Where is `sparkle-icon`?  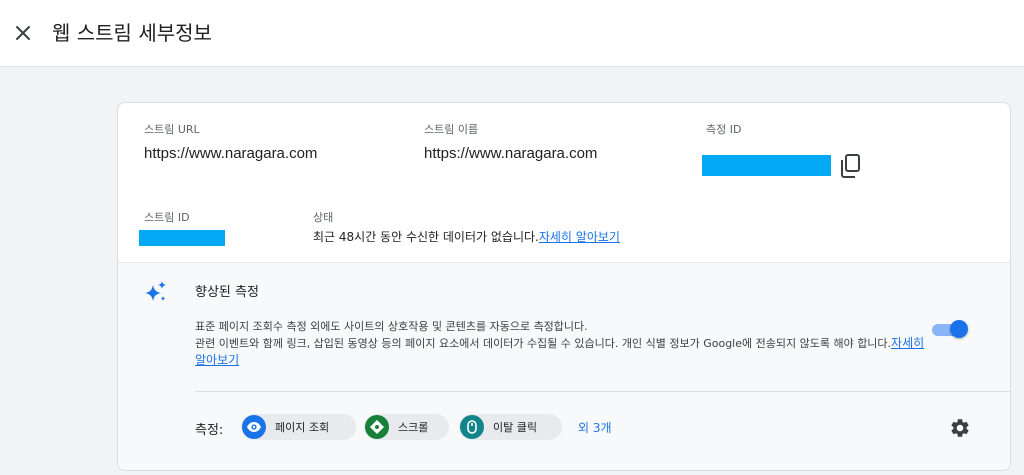
sparkle-icon is located at coordinates (155, 291).